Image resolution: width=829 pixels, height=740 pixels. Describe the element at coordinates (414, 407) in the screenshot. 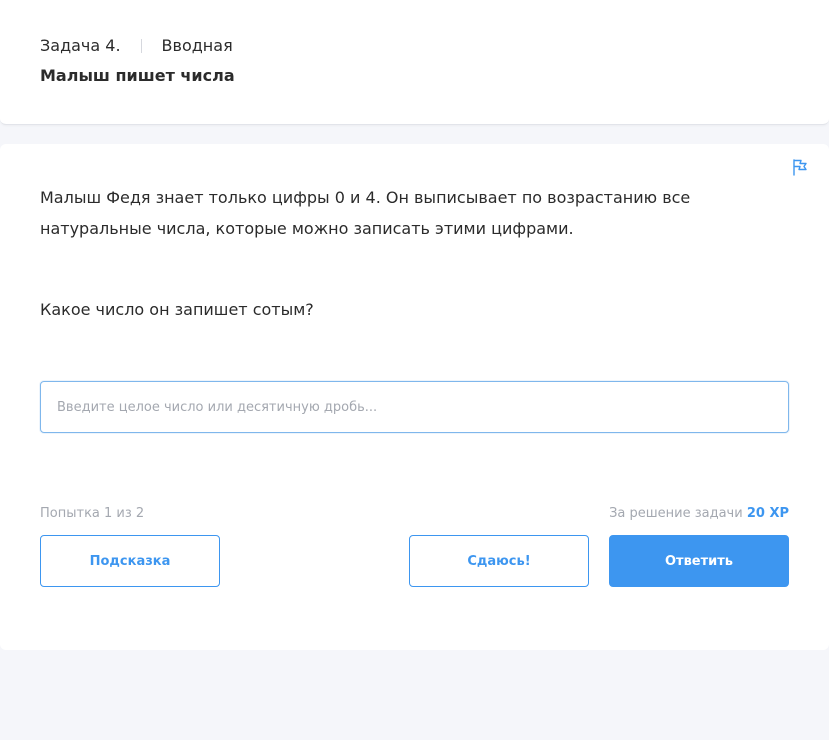

I see `answer-input` at that location.